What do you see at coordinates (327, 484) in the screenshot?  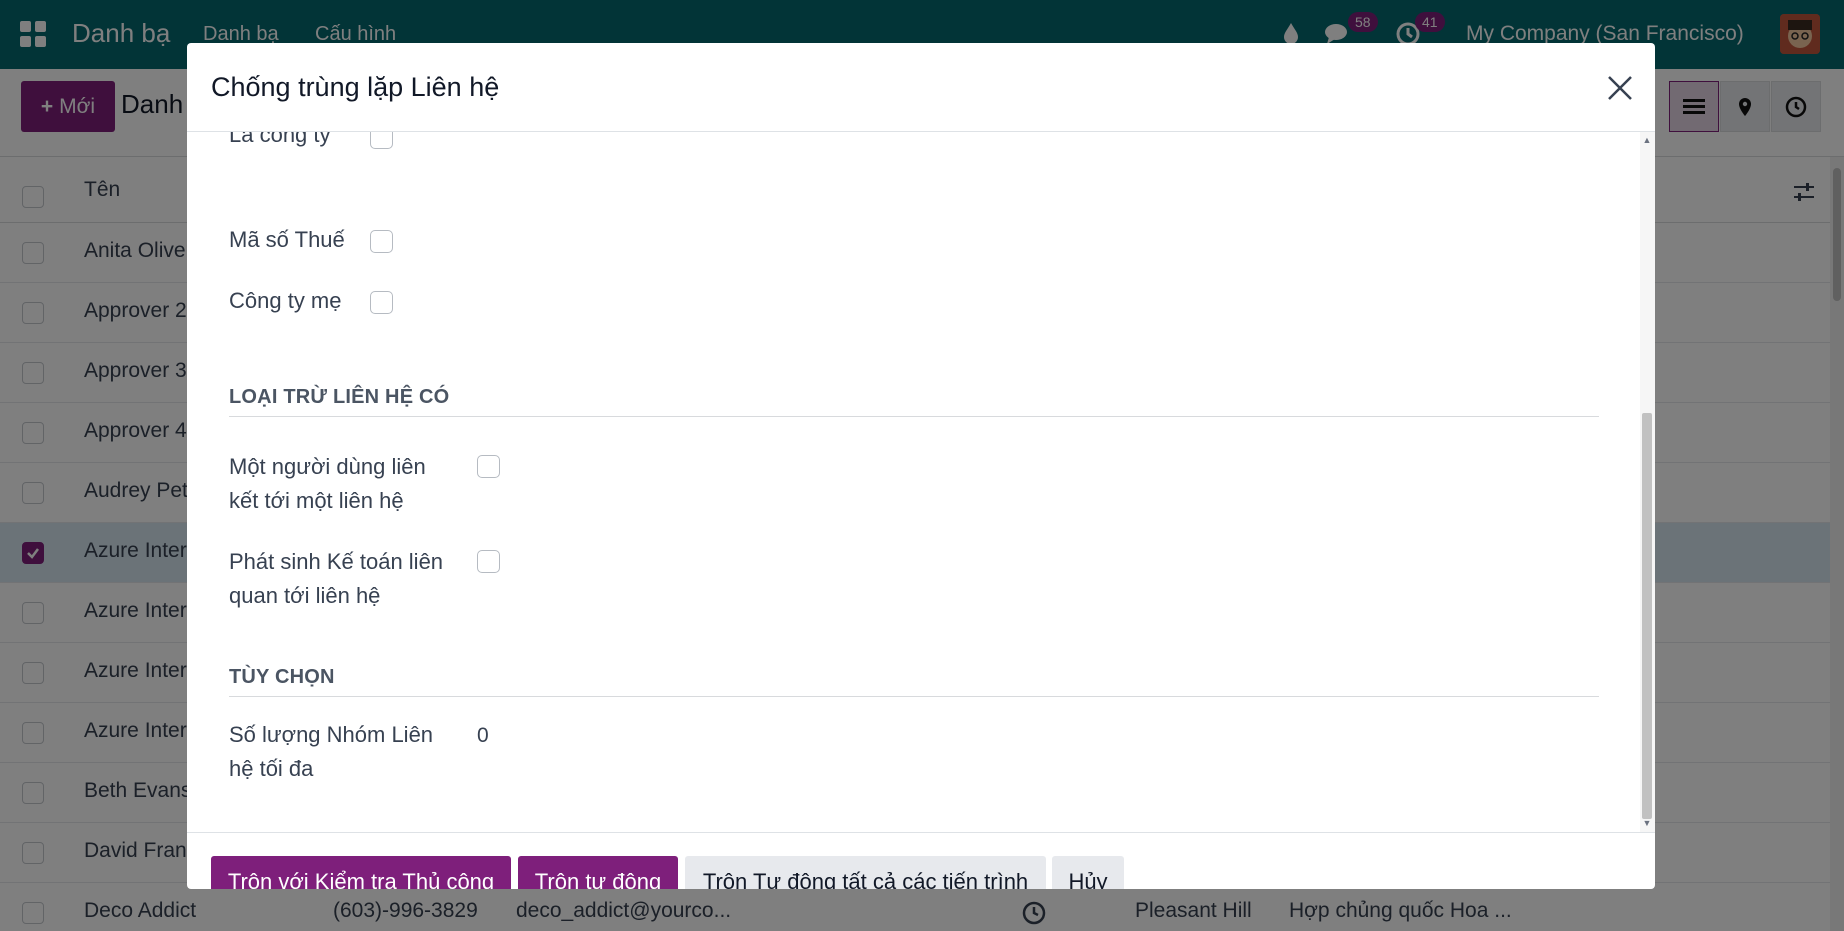 I see `exclude-user-label: Một người dùng liên kết tới một liên hệ` at bounding box center [327, 484].